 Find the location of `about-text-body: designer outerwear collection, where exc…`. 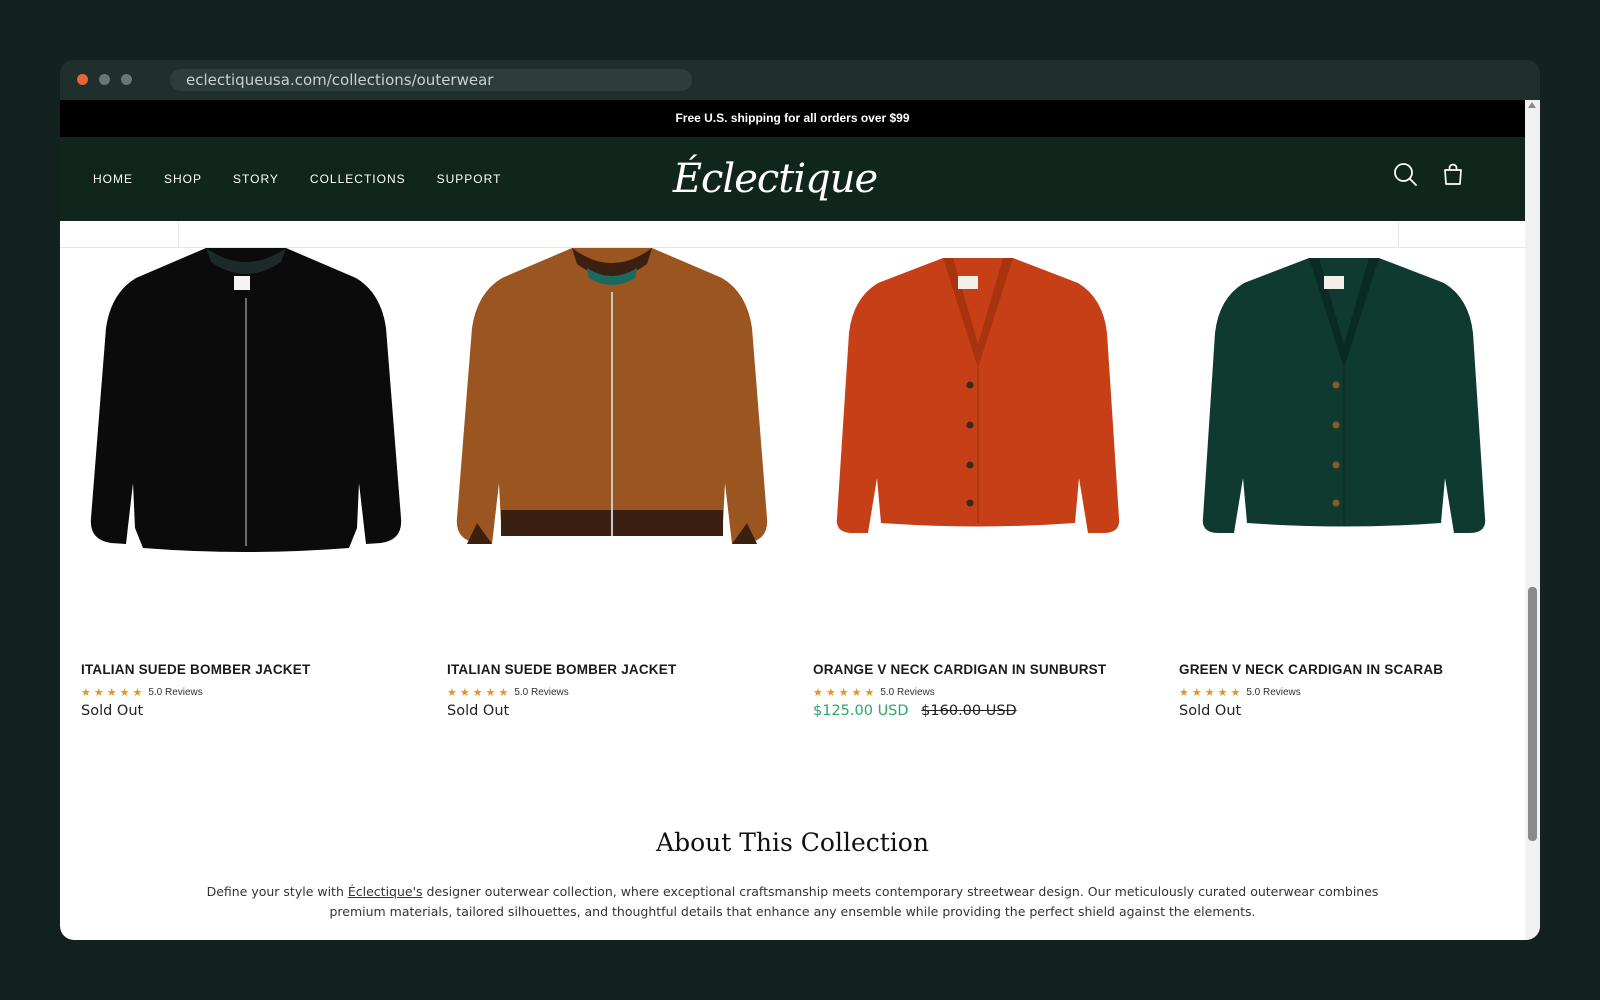

about-text-body: designer outerwear collection, where exc… is located at coordinates (854, 901).